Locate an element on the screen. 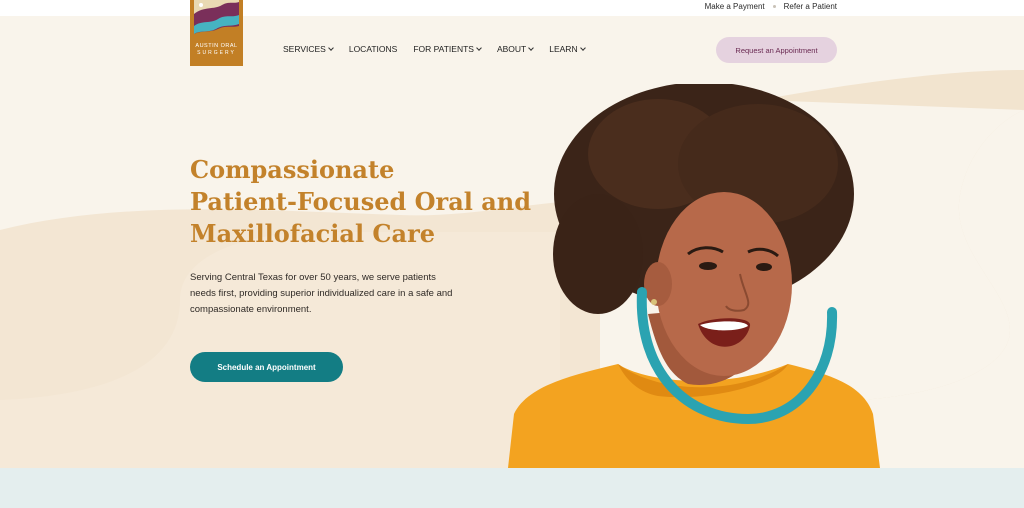 This screenshot has height=508, width=1024. separator-dot is located at coordinates (774, 6).